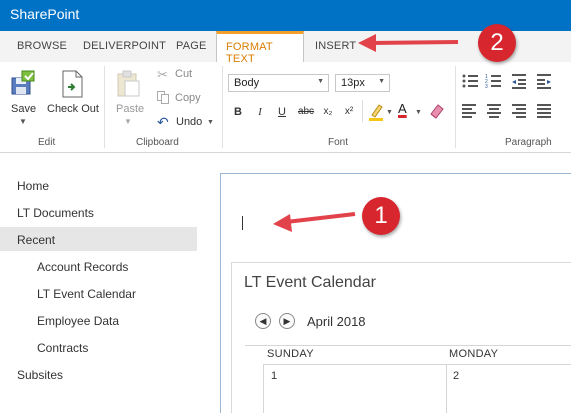 Image resolution: width=571 pixels, height=413 pixels. What do you see at coordinates (381, 216) in the screenshot?
I see `callout-badge-1: 1` at bounding box center [381, 216].